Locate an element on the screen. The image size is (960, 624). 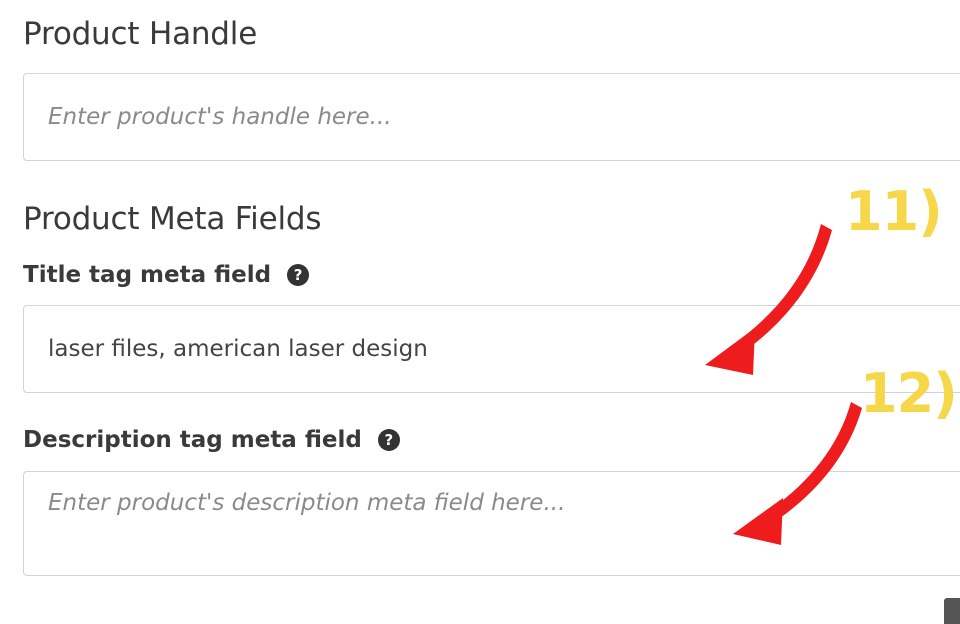
annotation-11-label: 11) is located at coordinates (894, 211).